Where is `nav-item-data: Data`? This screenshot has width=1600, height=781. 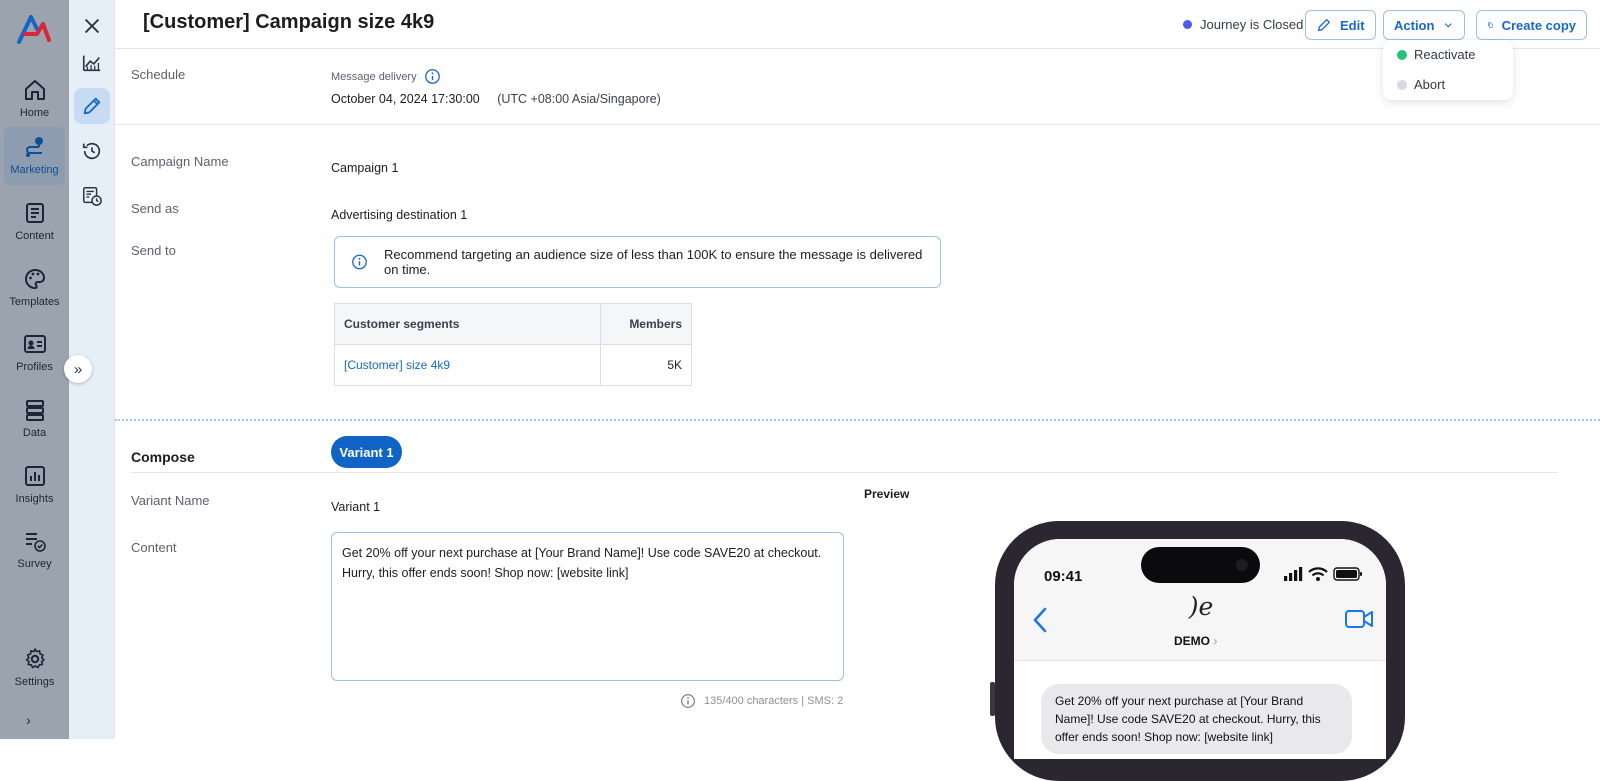
nav-item-data: Data is located at coordinates (34, 418).